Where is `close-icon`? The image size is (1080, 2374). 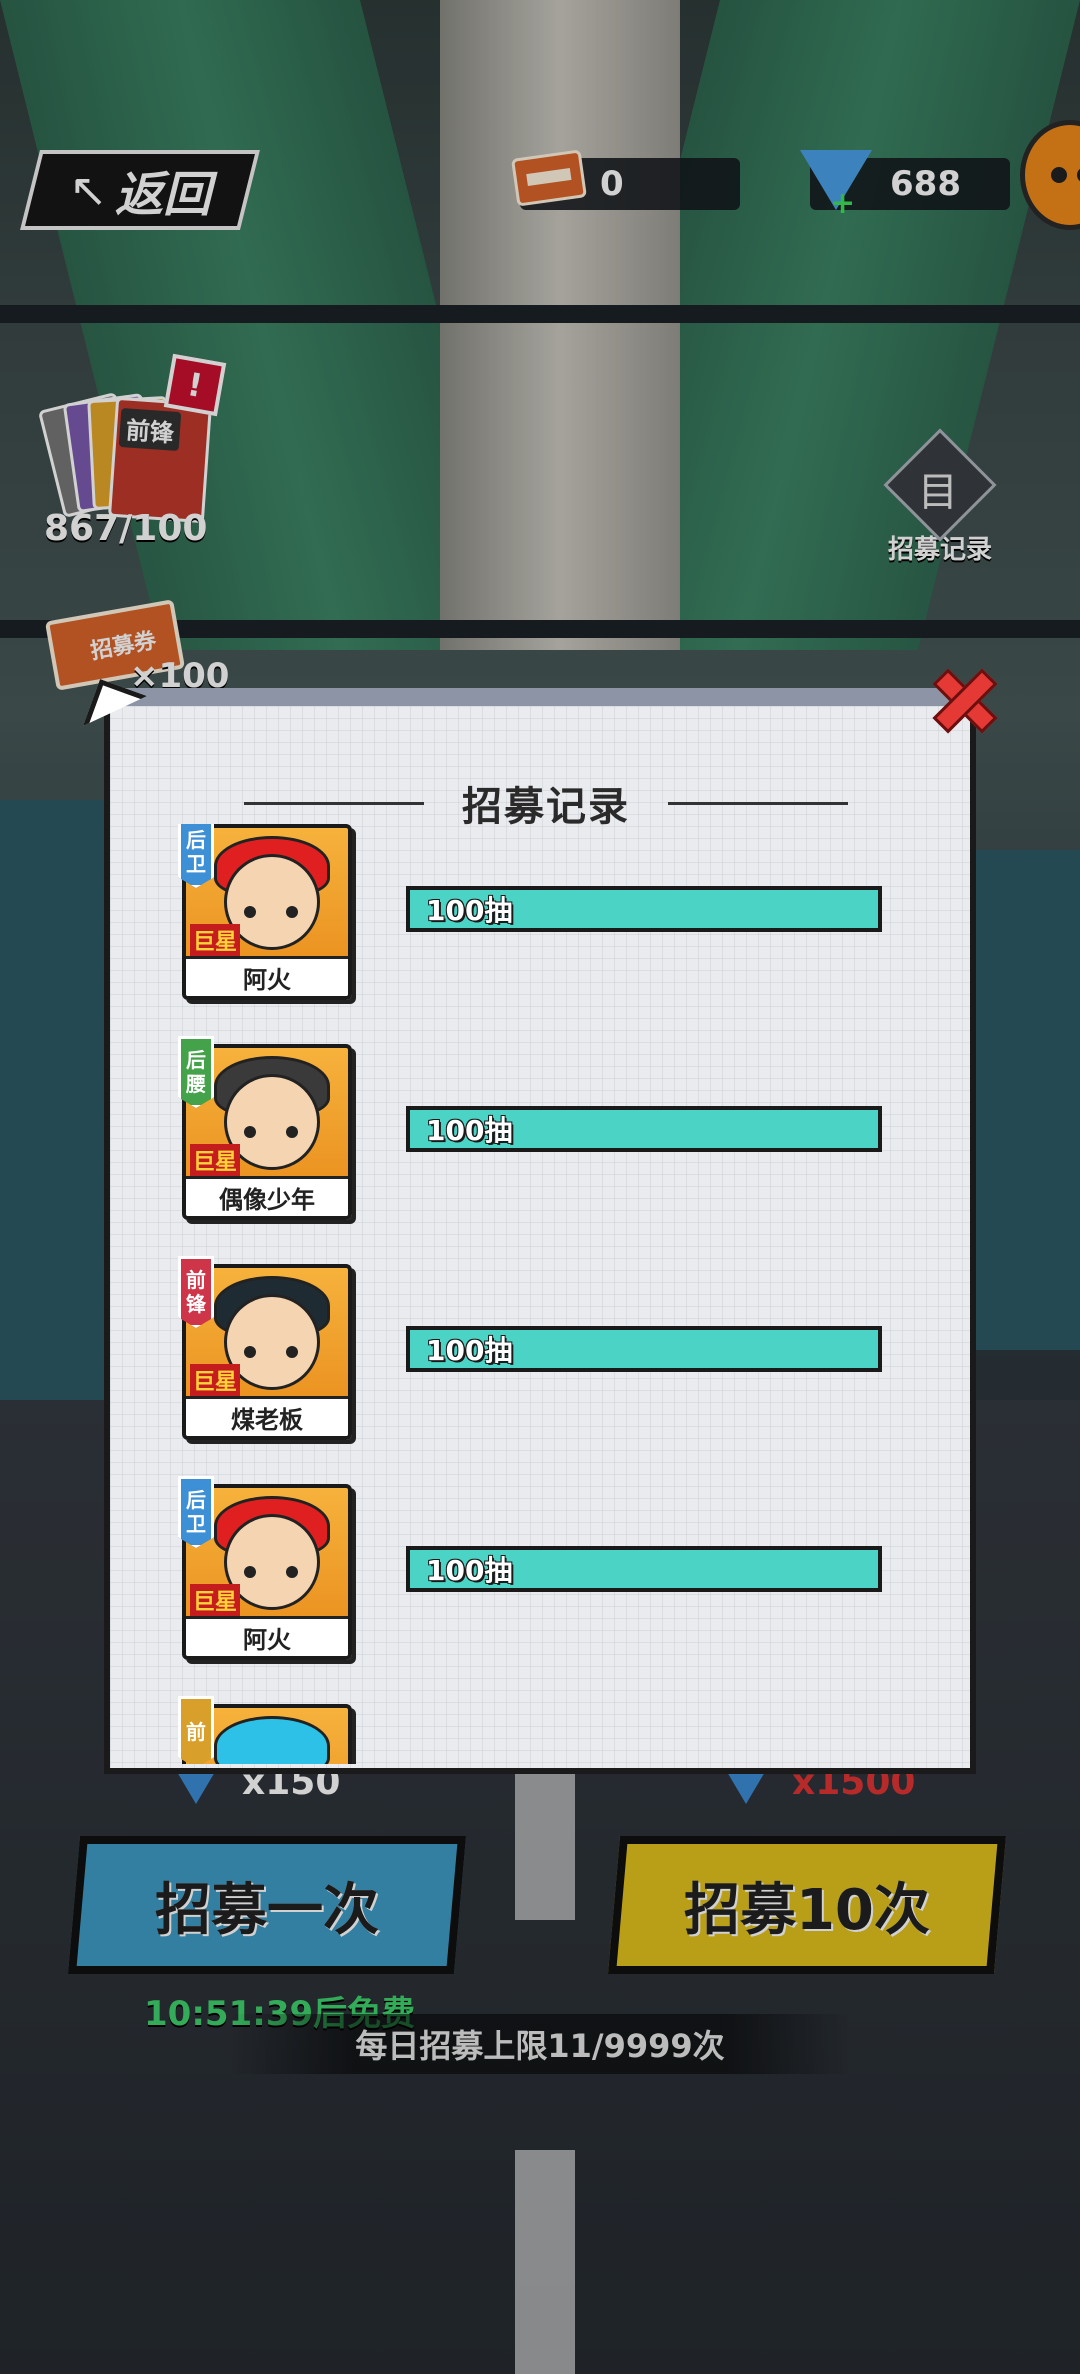
close-icon is located at coordinates (962, 698).